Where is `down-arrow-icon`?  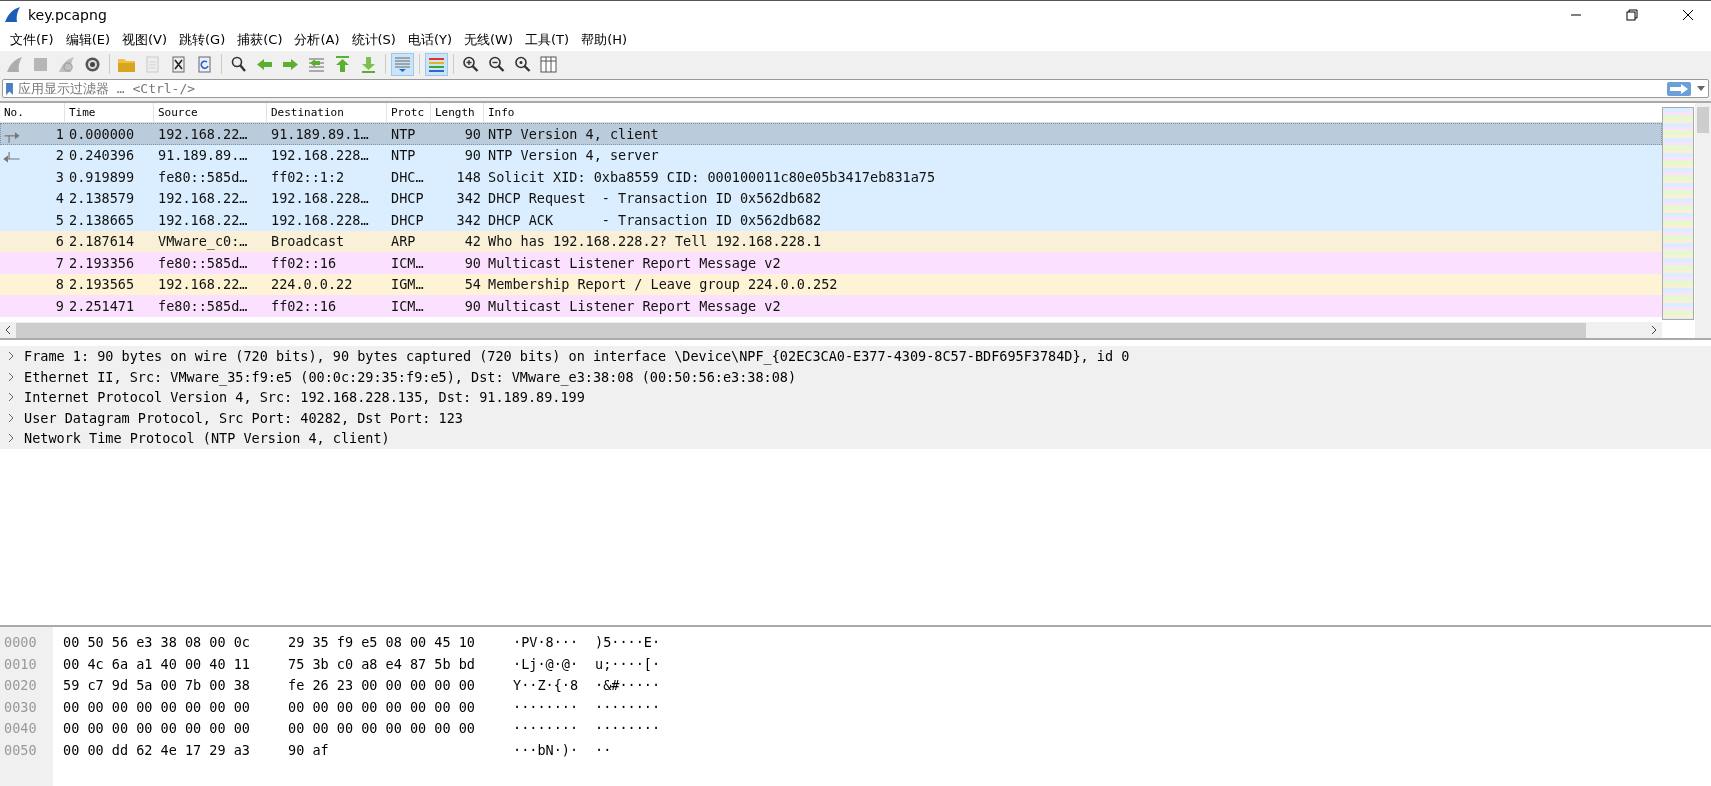
down-arrow-icon is located at coordinates (368, 64).